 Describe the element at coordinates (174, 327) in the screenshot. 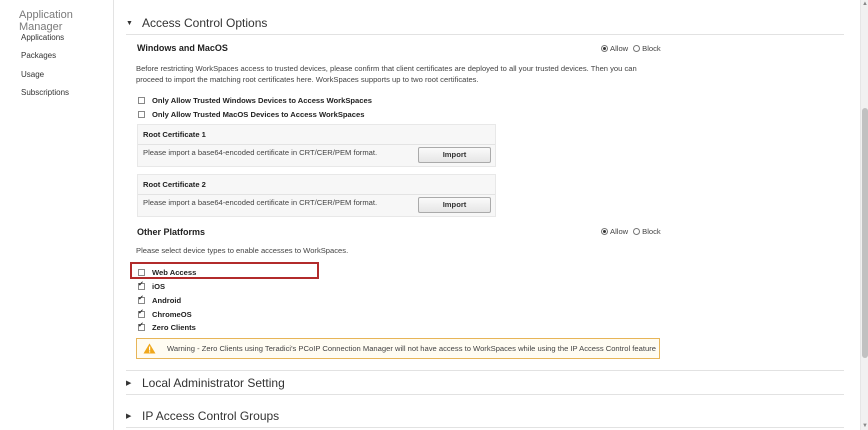

I see `zero-clients-label: Zero Clients` at that location.